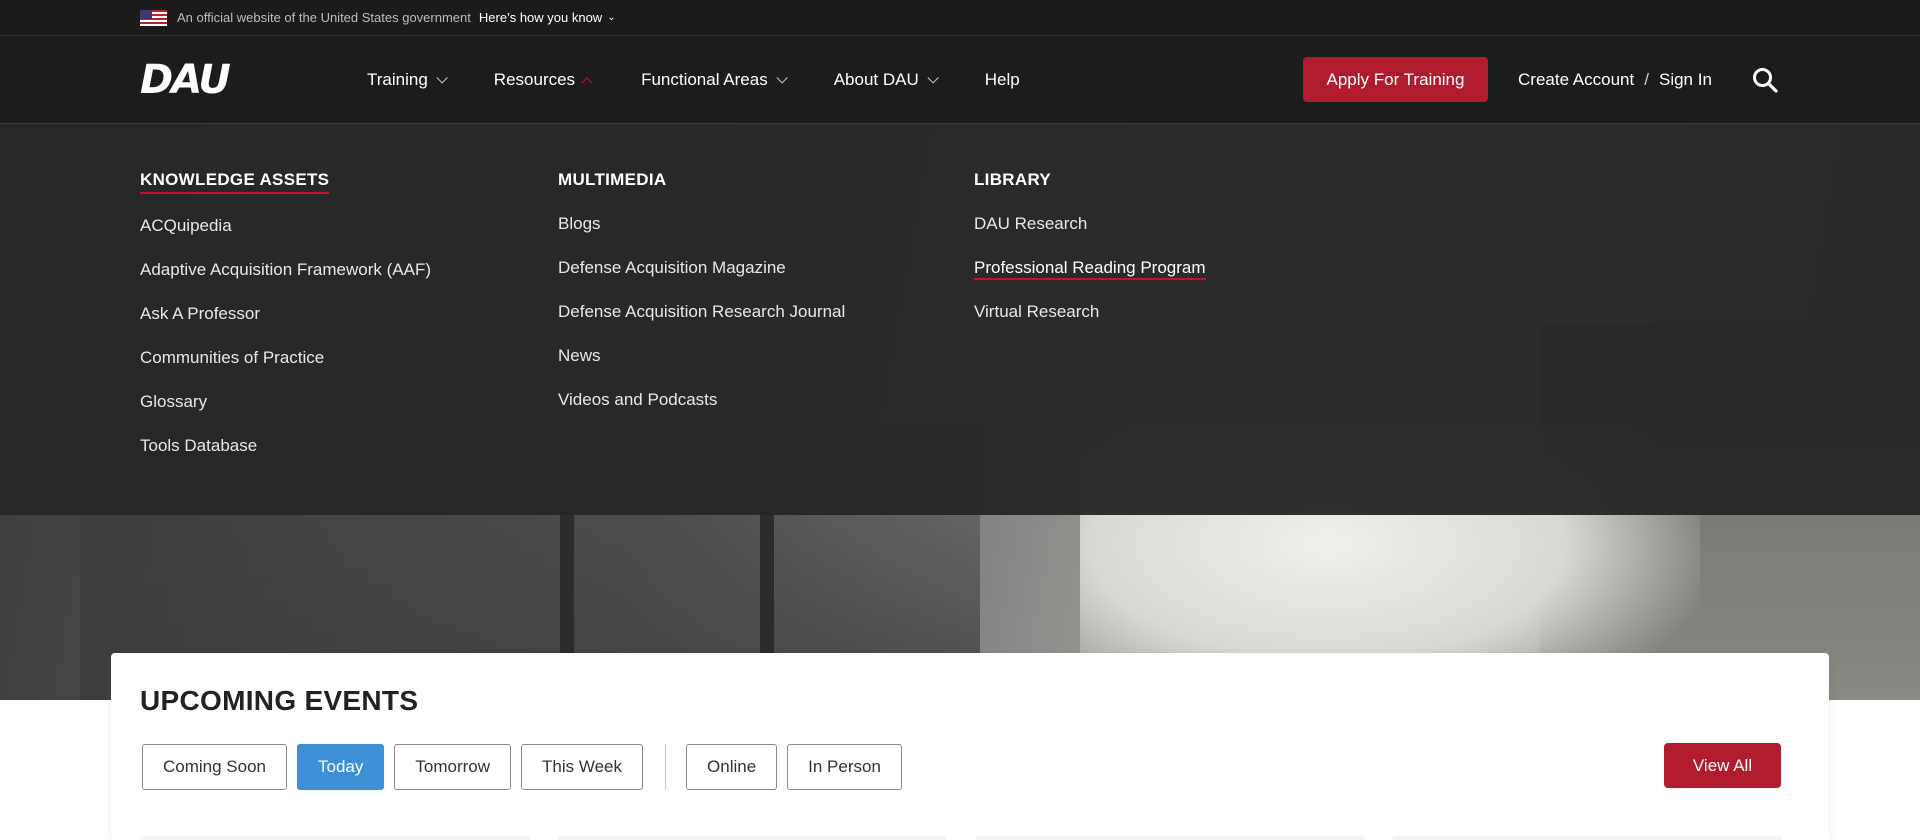  What do you see at coordinates (199, 445) in the screenshot?
I see `menu-item-label: Tools Database` at bounding box center [199, 445].